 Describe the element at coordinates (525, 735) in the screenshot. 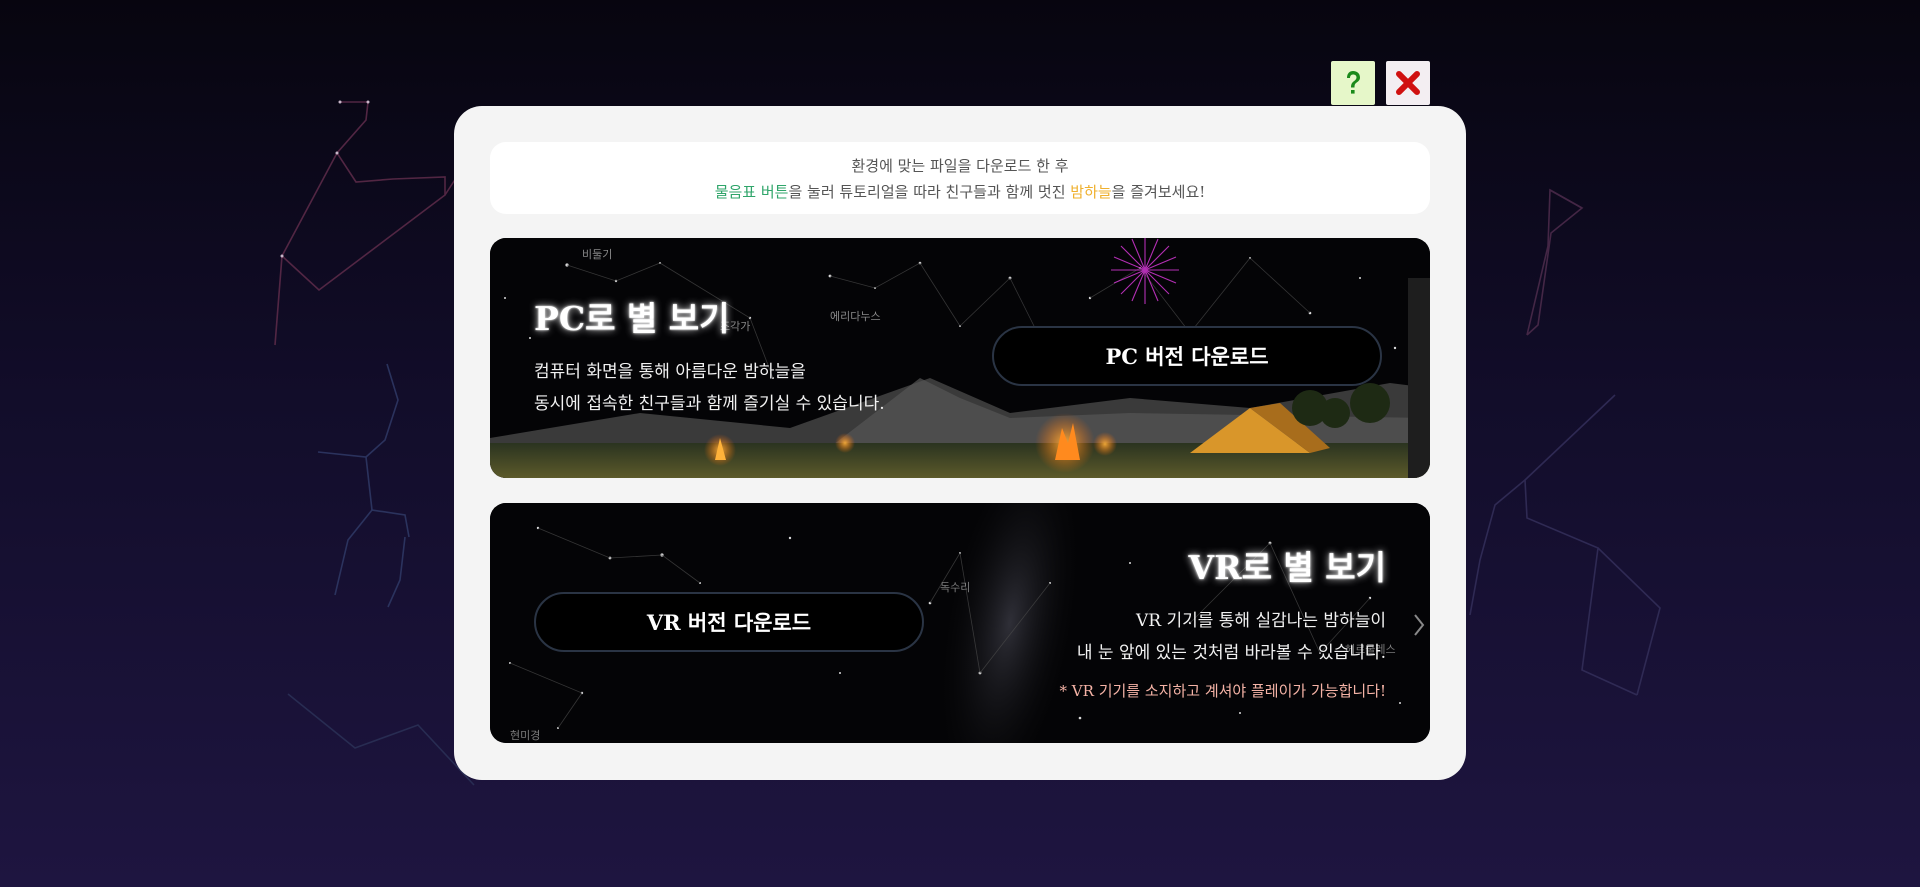

I see `vr-scene-label: 현미경` at that location.